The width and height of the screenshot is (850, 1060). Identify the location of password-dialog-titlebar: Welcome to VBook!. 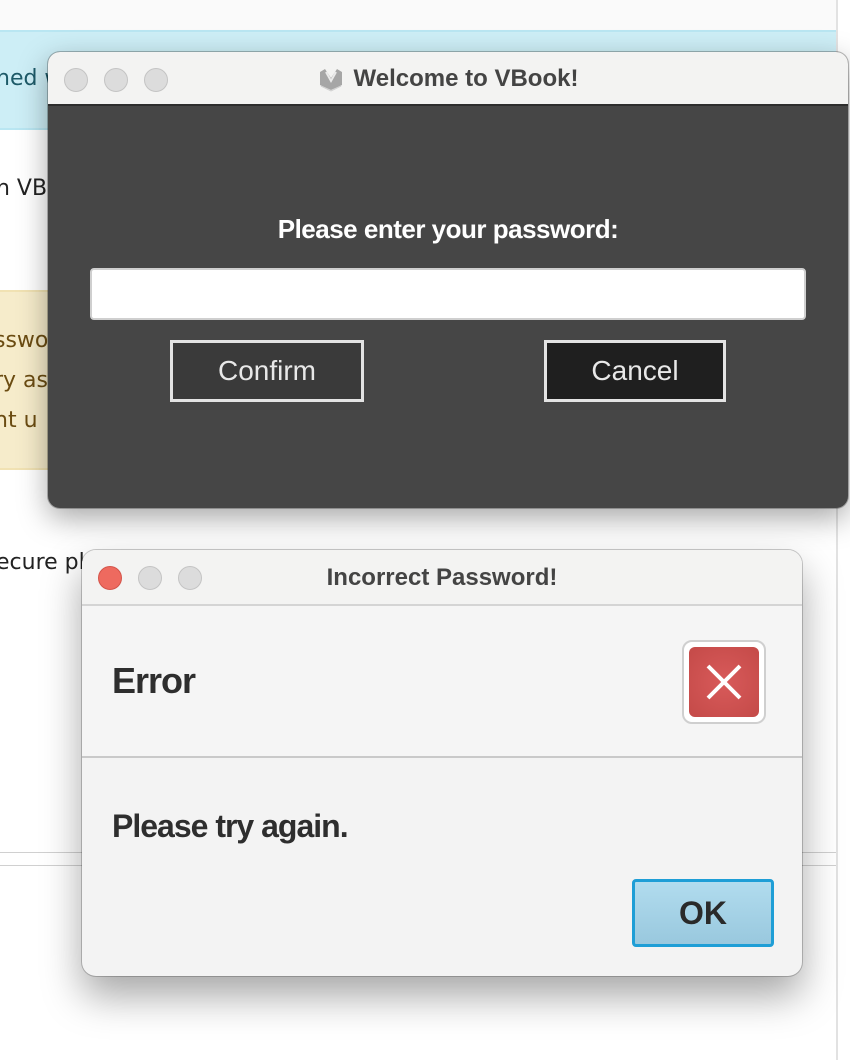
(448, 79).